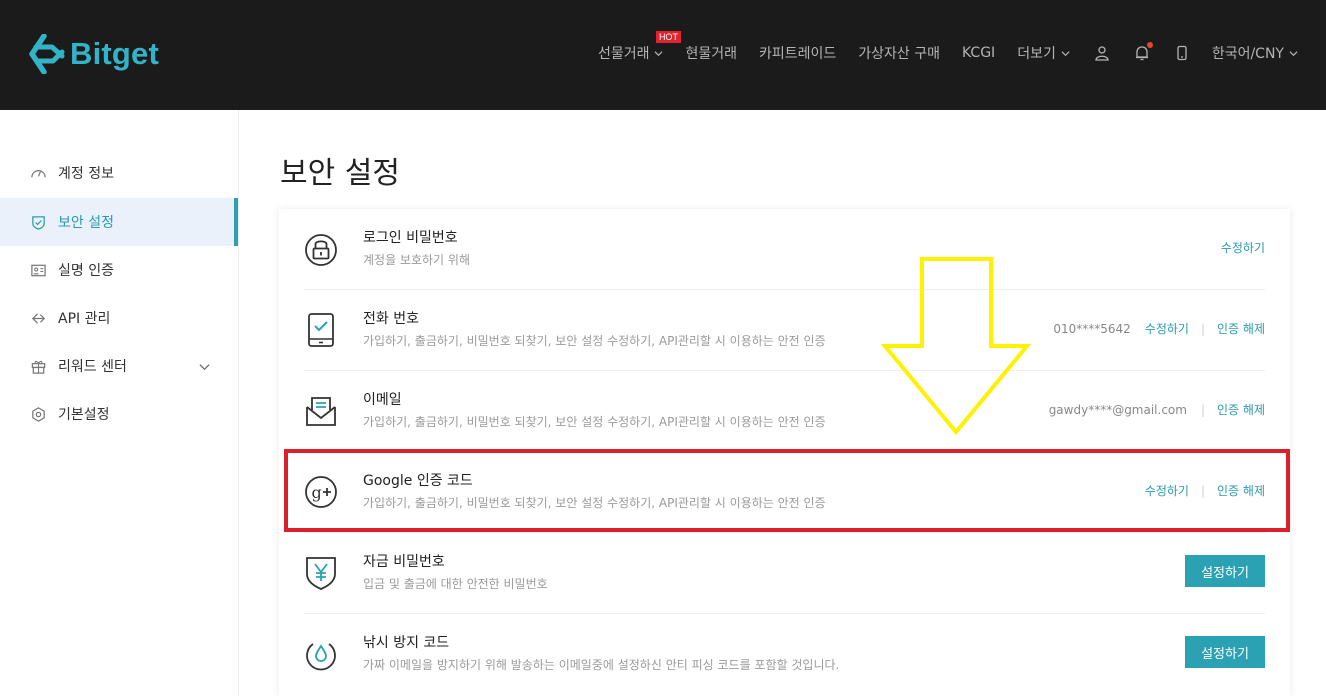  What do you see at coordinates (404, 562) in the screenshot?
I see `row-title: 자금 비밀번호` at bounding box center [404, 562].